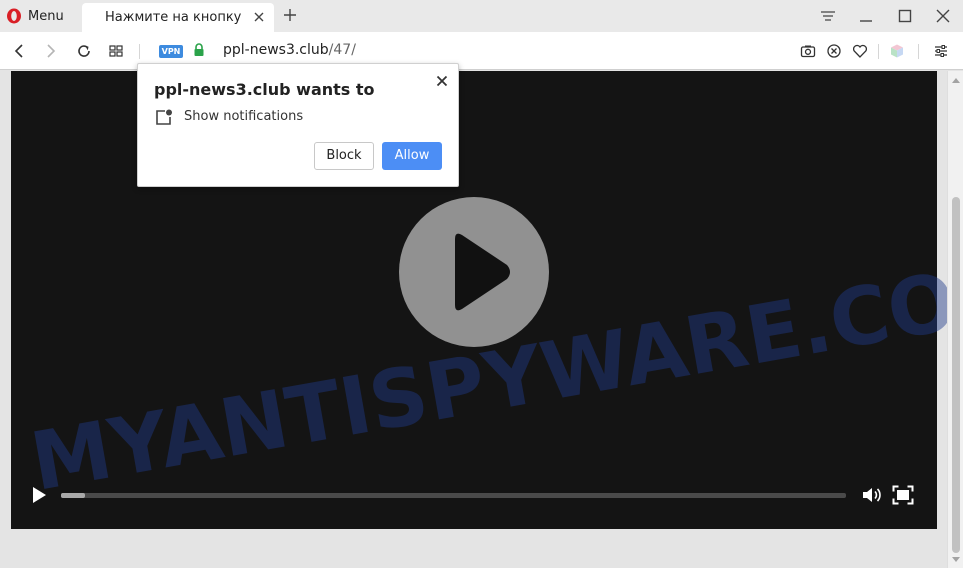 This screenshot has height=568, width=963. Describe the element at coordinates (412, 156) in the screenshot. I see `allow-button: Allow` at that location.